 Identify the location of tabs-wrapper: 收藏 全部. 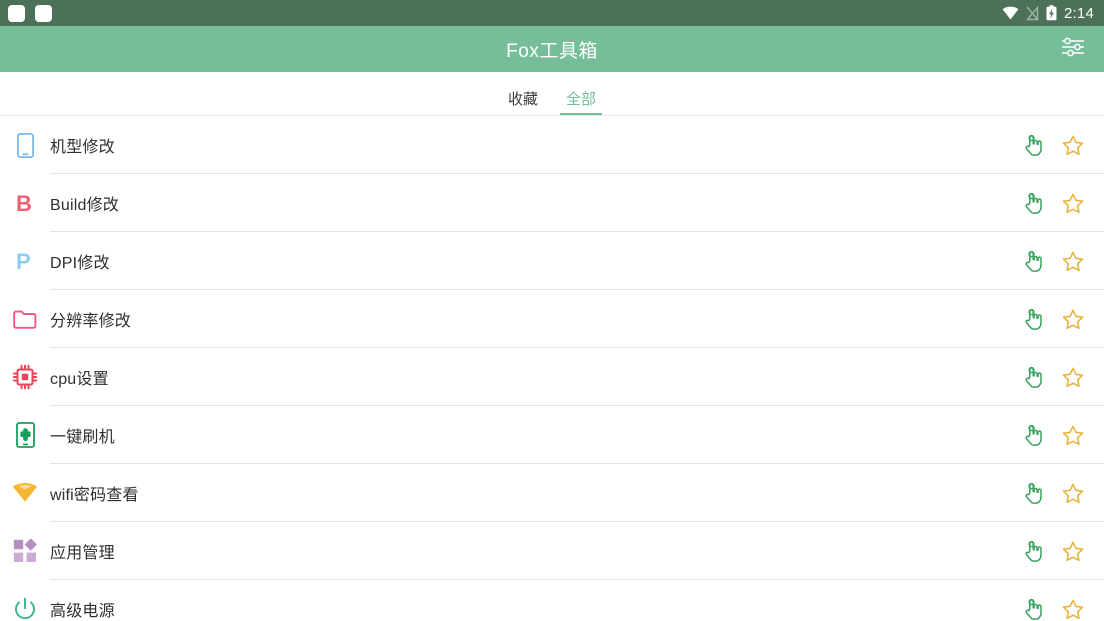
(552, 104).